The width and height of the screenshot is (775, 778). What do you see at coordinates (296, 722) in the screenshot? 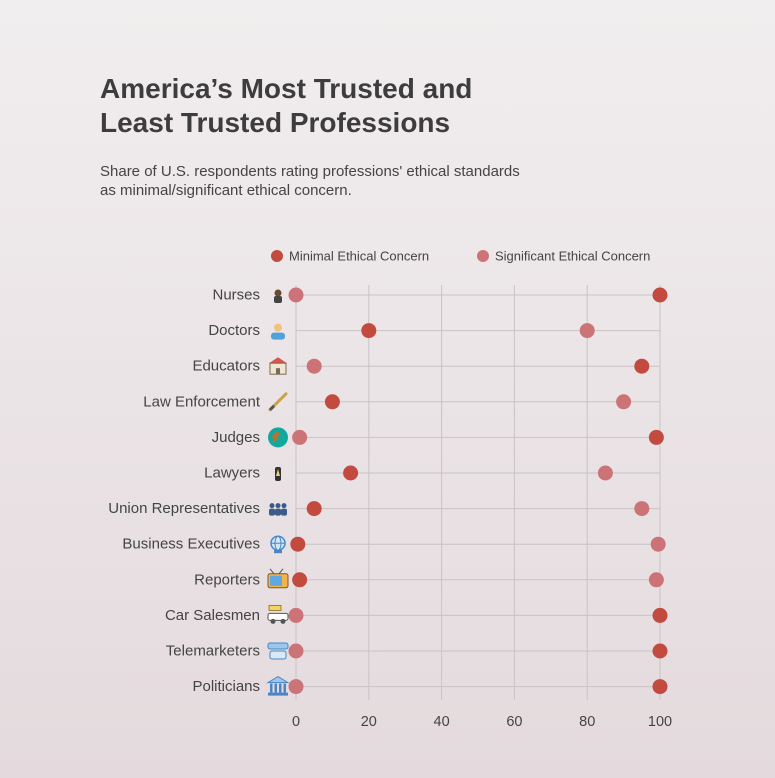
I see `x-tick-label: 0` at bounding box center [296, 722].